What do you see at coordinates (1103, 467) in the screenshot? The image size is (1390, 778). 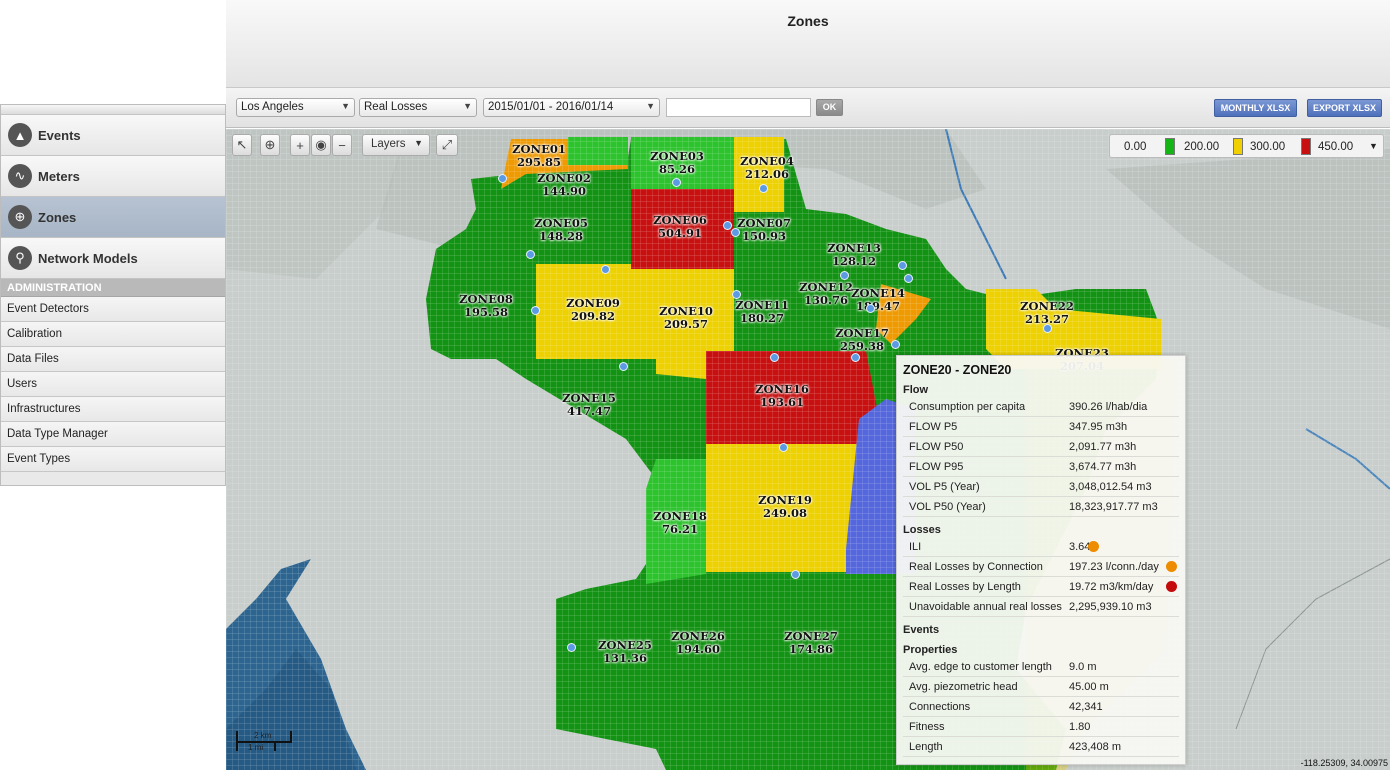 I see `popup-row-value: 3,674.77 m3h` at bounding box center [1103, 467].